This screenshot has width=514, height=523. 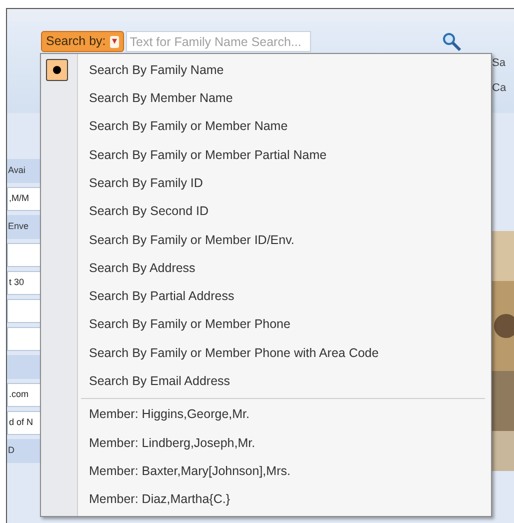 What do you see at coordinates (24, 367) in the screenshot?
I see `section-band` at bounding box center [24, 367].